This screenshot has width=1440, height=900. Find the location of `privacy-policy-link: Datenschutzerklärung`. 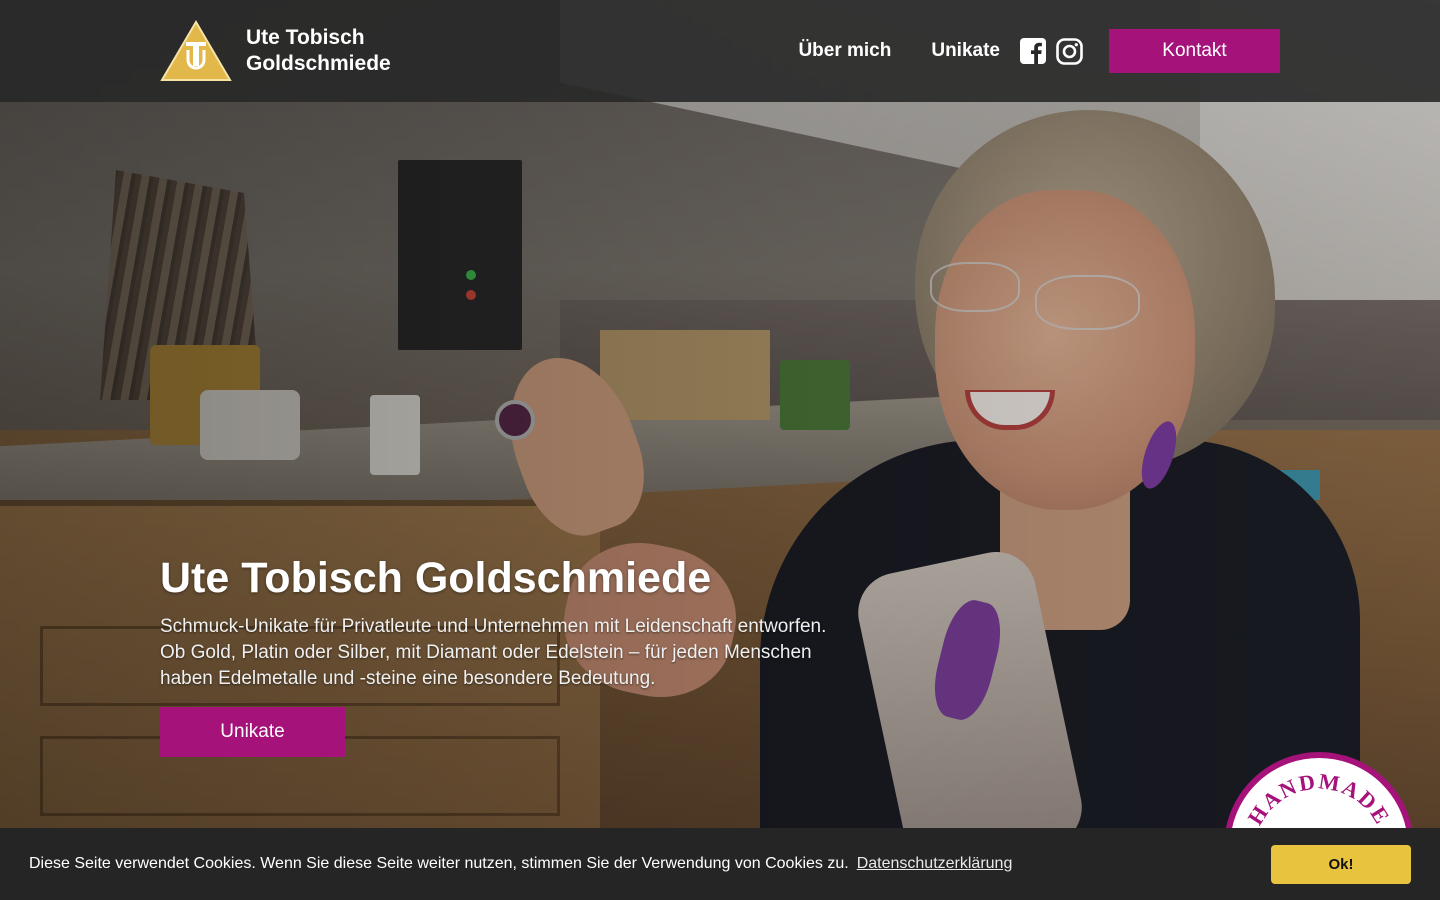

privacy-policy-link: Datenschutzerklärung is located at coordinates (935, 864).